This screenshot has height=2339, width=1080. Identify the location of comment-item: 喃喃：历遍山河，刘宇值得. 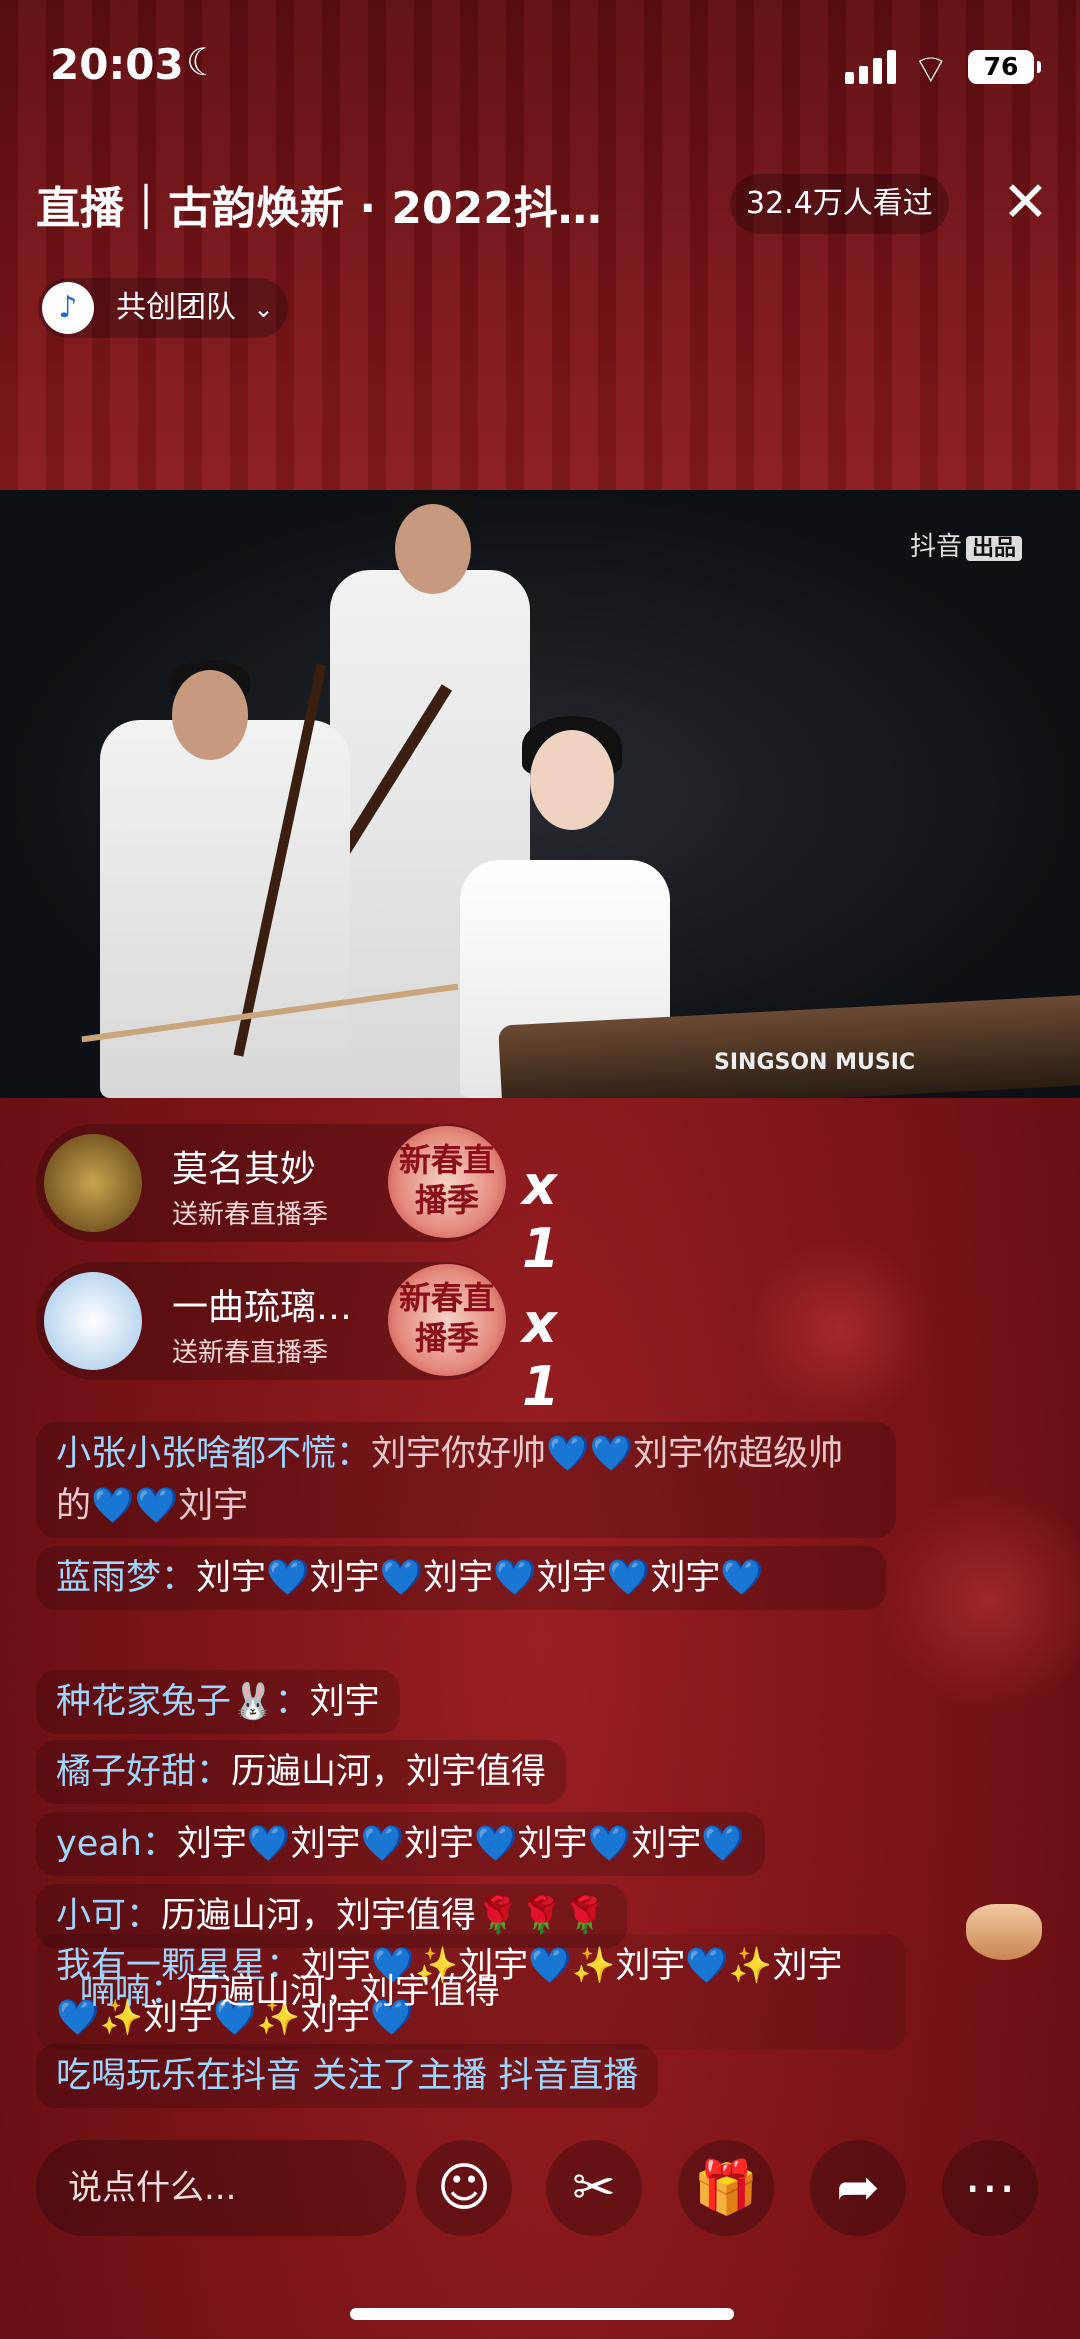
(290, 1992).